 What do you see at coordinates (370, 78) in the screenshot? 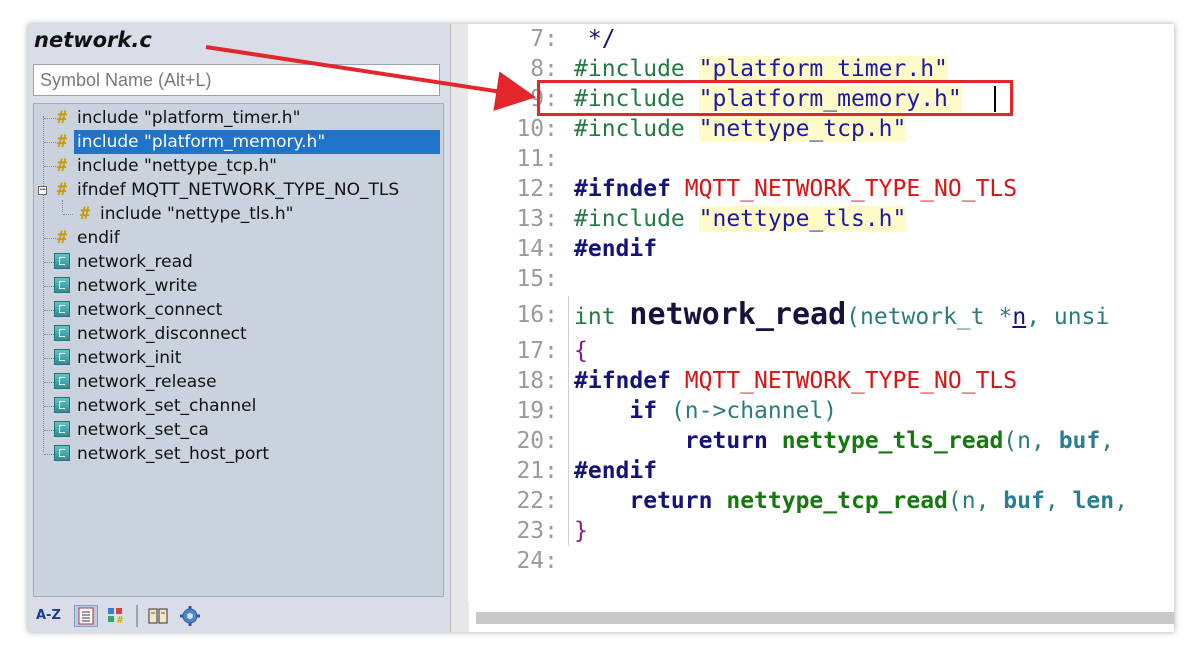
I see `annotation-arrow-icon` at bounding box center [370, 78].